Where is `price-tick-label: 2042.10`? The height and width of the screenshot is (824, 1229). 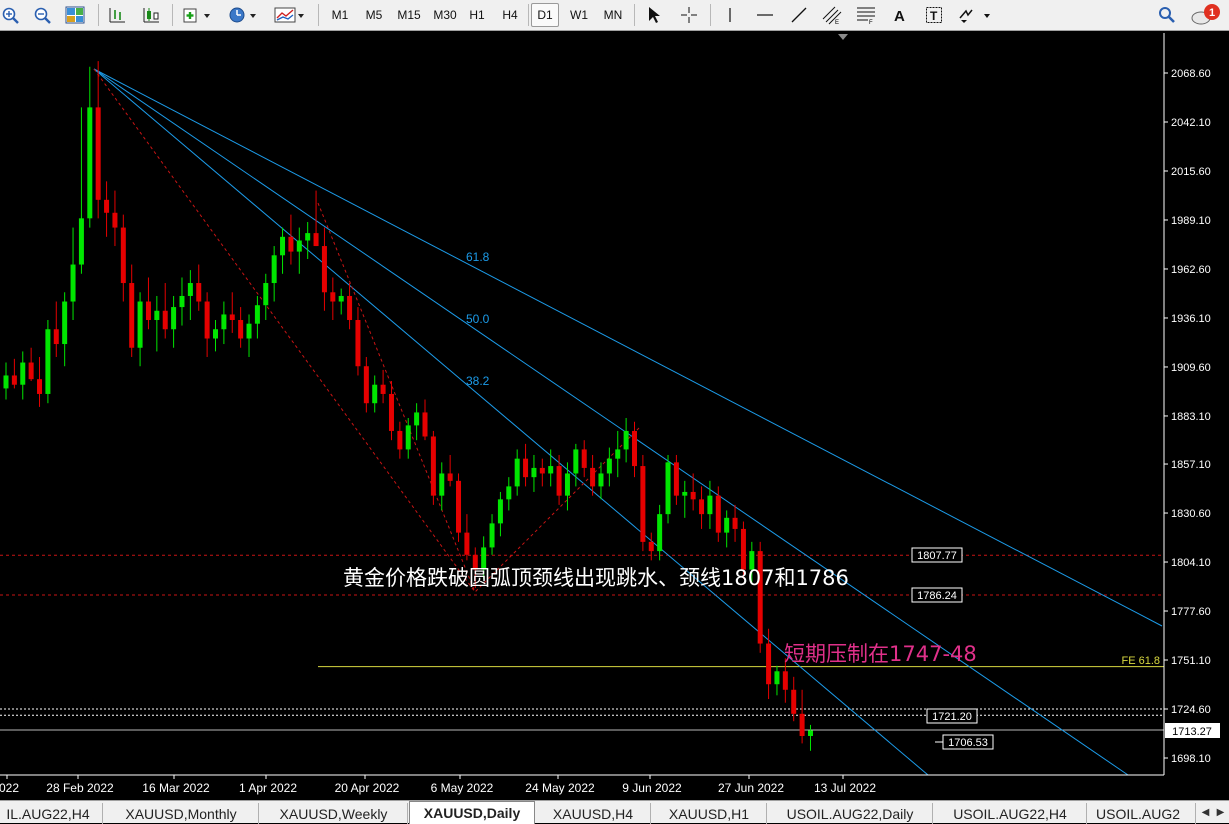
price-tick-label: 2042.10 is located at coordinates (1191, 123).